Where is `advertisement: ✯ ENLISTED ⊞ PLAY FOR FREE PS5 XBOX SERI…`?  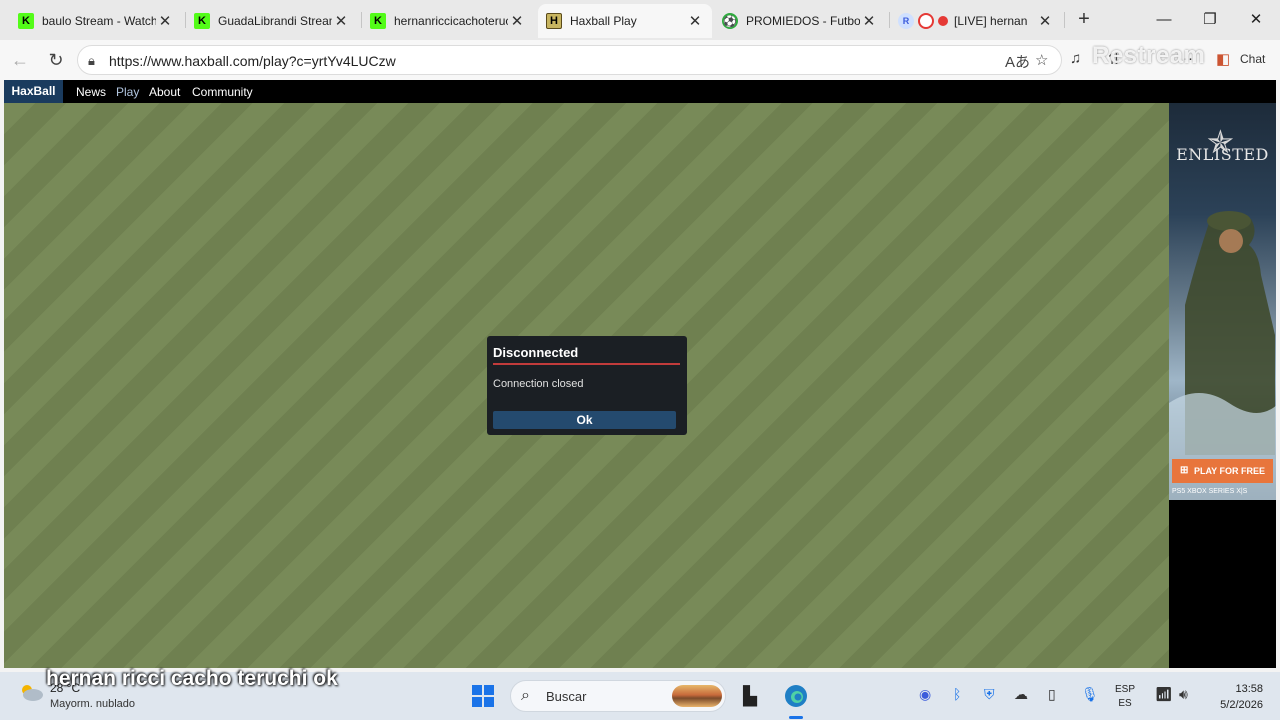
advertisement: ✯ ENLISTED ⊞ PLAY FOR FREE PS5 XBOX SERI… is located at coordinates (1222, 385).